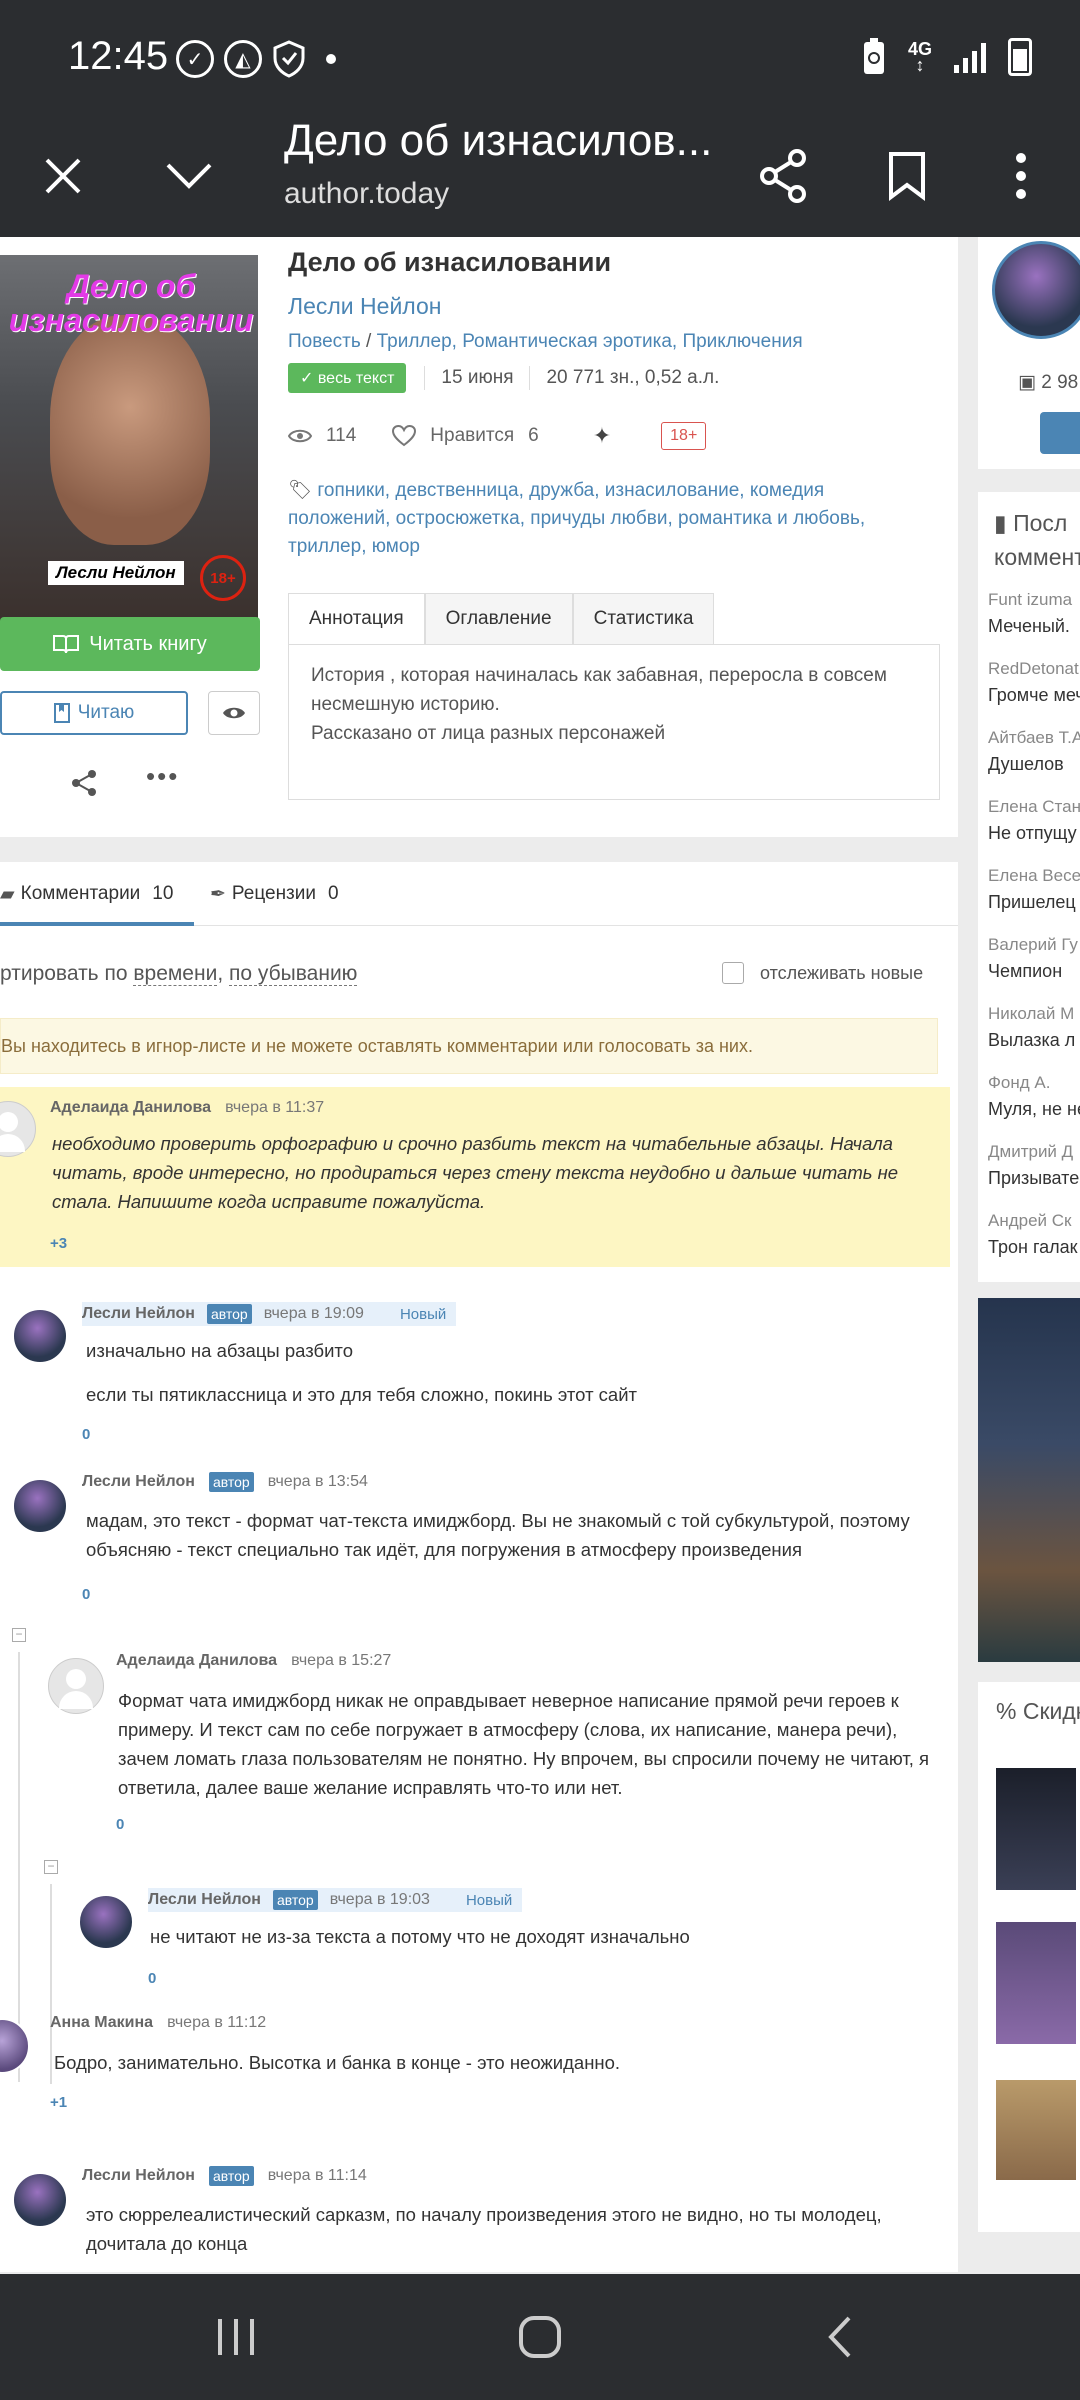 The height and width of the screenshot is (2400, 1080). I want to click on sparkle-icon: ✦, so click(602, 436).